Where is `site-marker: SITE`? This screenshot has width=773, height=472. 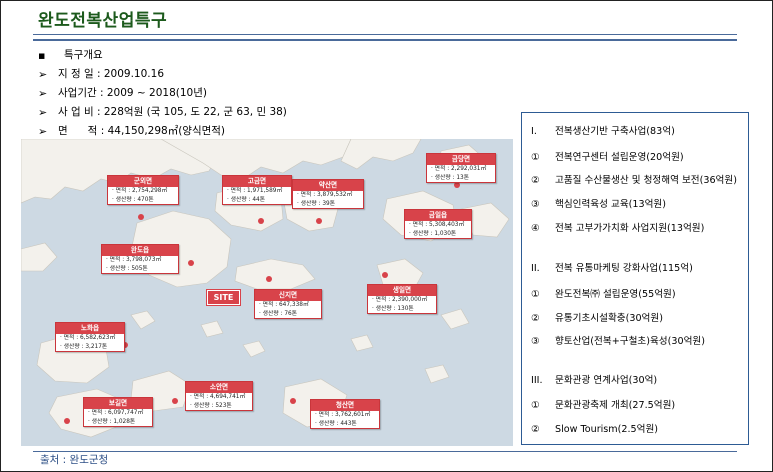 site-marker: SITE is located at coordinates (223, 297).